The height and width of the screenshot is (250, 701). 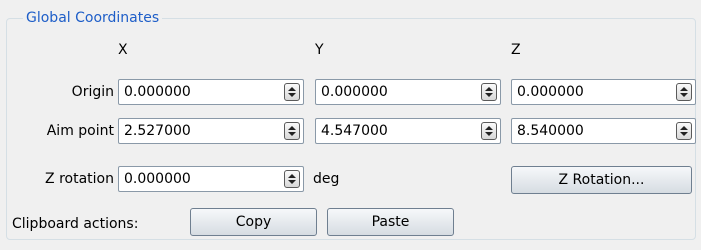 What do you see at coordinates (354, 131) in the screenshot?
I see `aim-point-y-value: 4.547000` at bounding box center [354, 131].